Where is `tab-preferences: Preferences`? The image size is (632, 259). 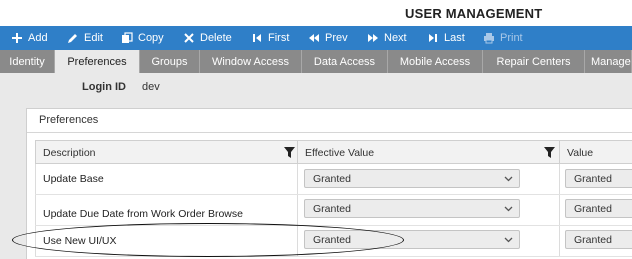 tab-preferences: Preferences is located at coordinates (97, 61).